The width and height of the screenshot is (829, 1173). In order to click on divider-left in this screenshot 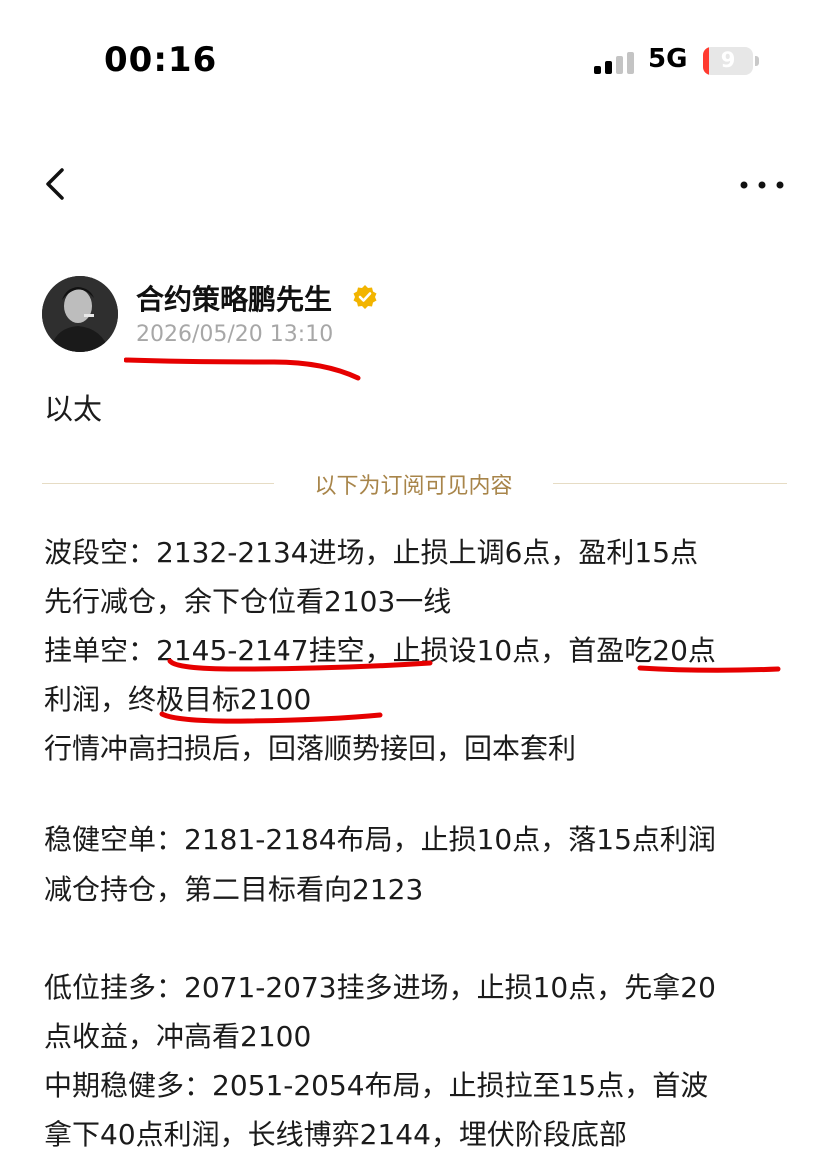, I will do `click(158, 483)`.